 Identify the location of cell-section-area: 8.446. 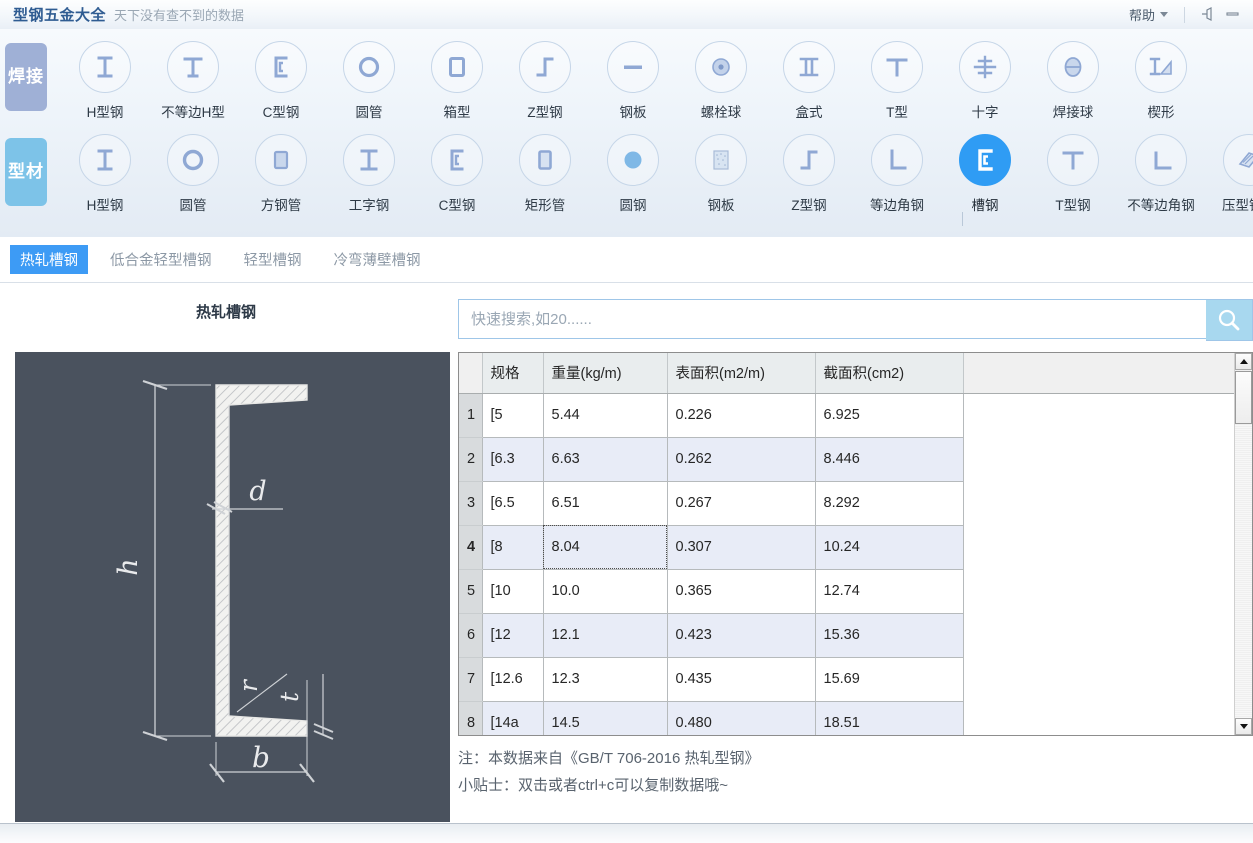
(889, 459).